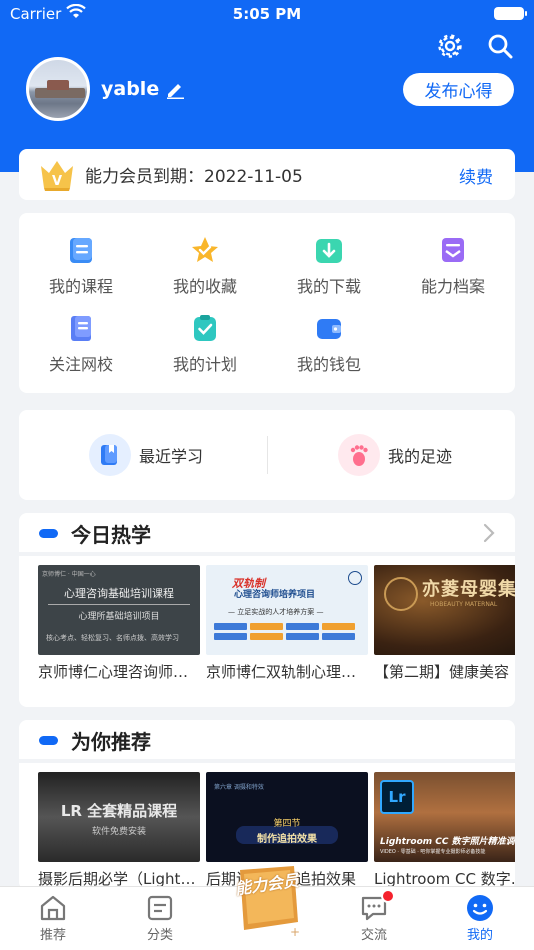 This screenshot has width=534, height=950. What do you see at coordinates (420, 456) in the screenshot?
I see `footprint-label: 我的足迹` at bounding box center [420, 456].